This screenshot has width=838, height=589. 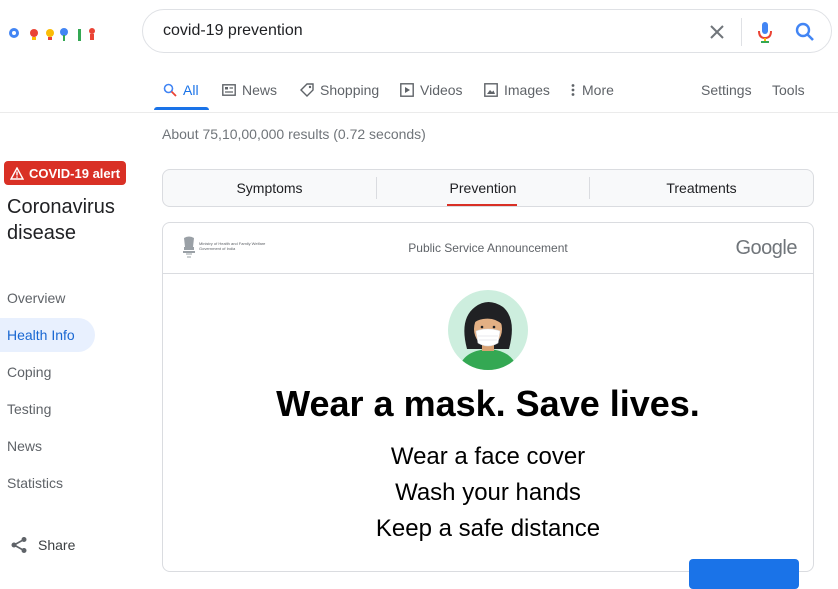 I want to click on tools-link: Tools, so click(x=788, y=90).